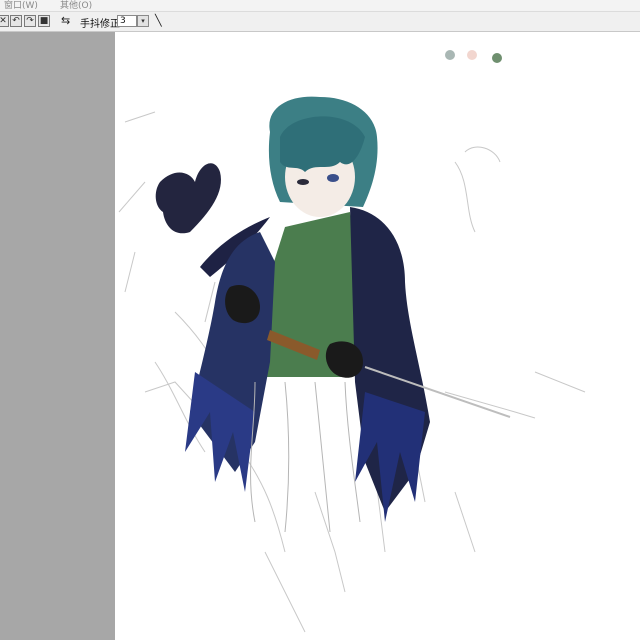 This screenshot has height=644, width=640. Describe the element at coordinates (188, 198) in the screenshot. I see `crow-silhouette` at that location.